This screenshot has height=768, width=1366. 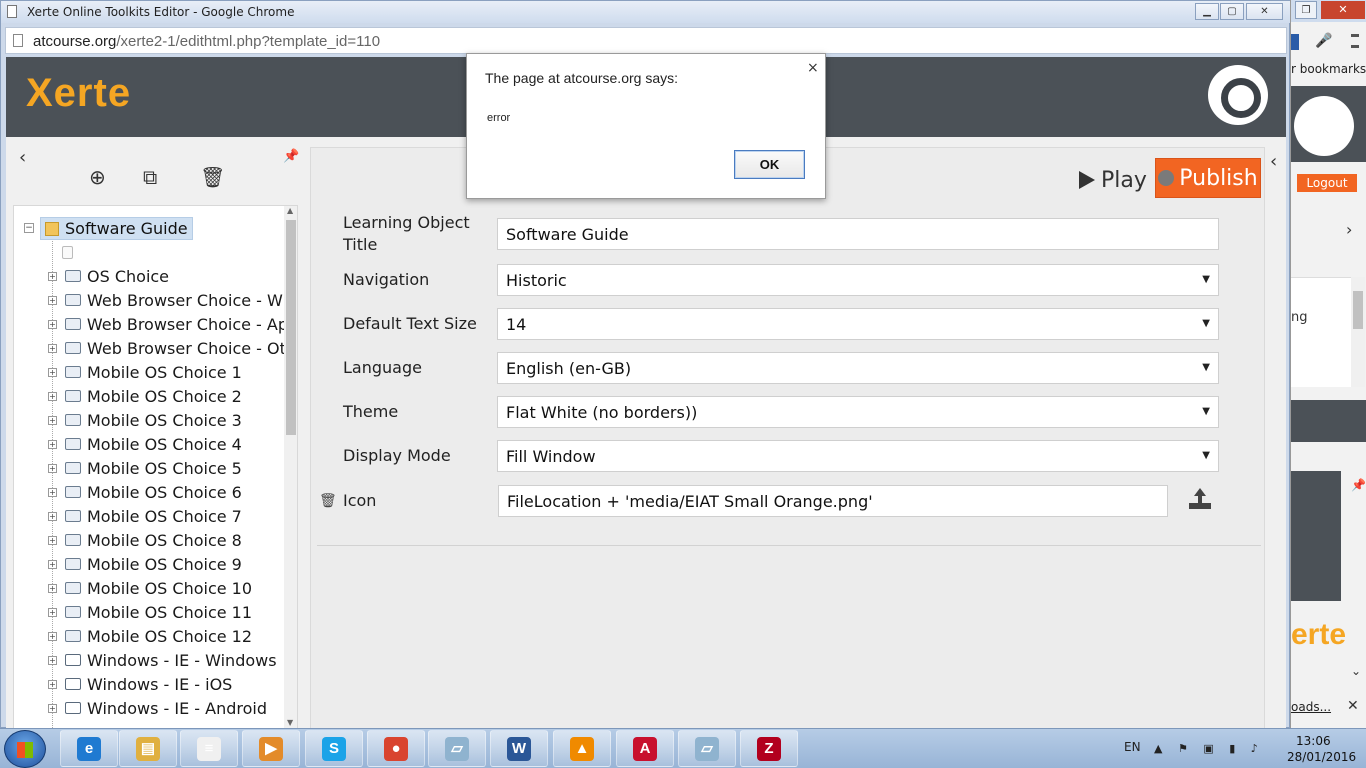 I want to click on taskbar-word-button: W, so click(x=519, y=748).